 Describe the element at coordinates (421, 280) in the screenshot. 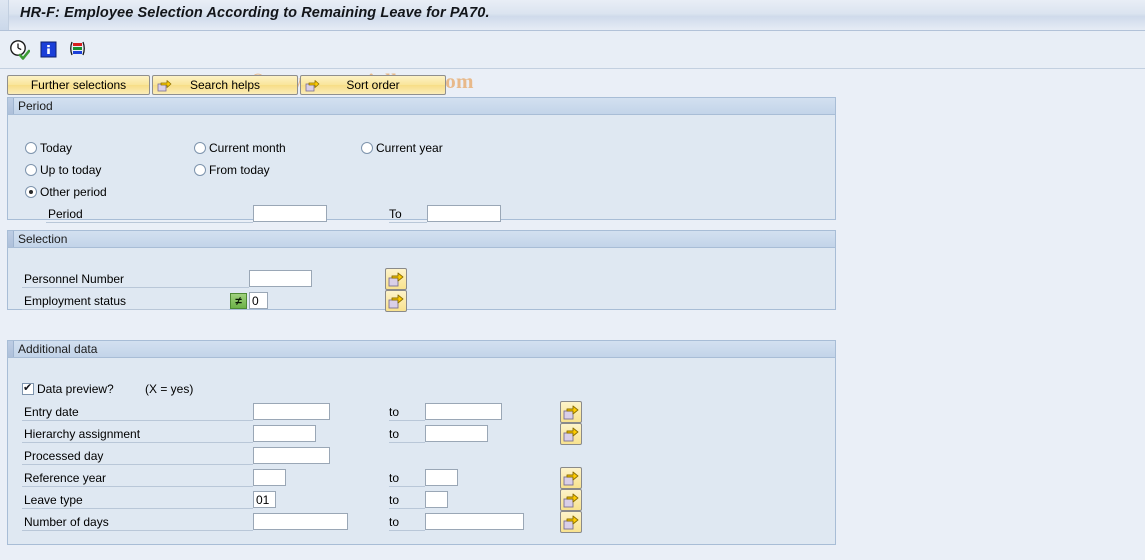

I see `selection-panel-body: Personnel Number Employment status ≠` at that location.